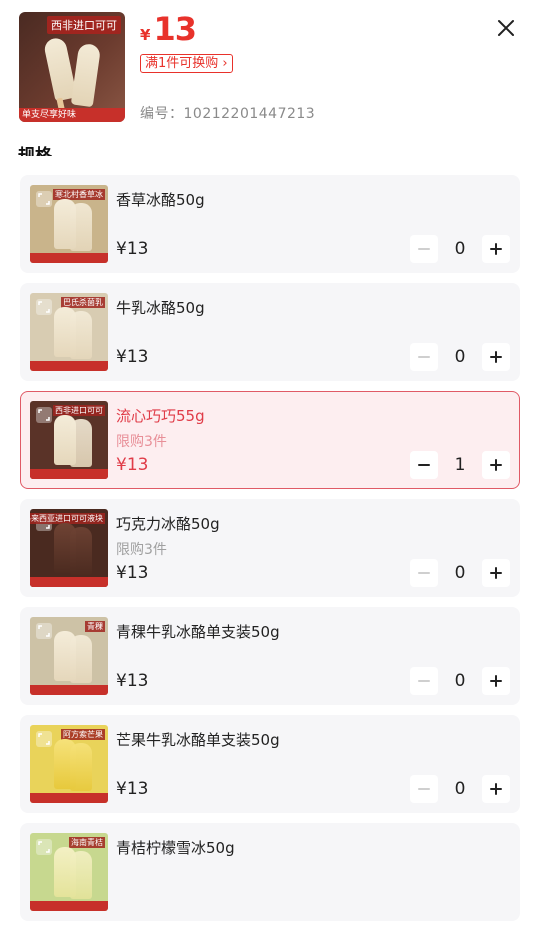 This screenshot has width=540, height=931. I want to click on sku-value: 10212201447213, so click(249, 114).